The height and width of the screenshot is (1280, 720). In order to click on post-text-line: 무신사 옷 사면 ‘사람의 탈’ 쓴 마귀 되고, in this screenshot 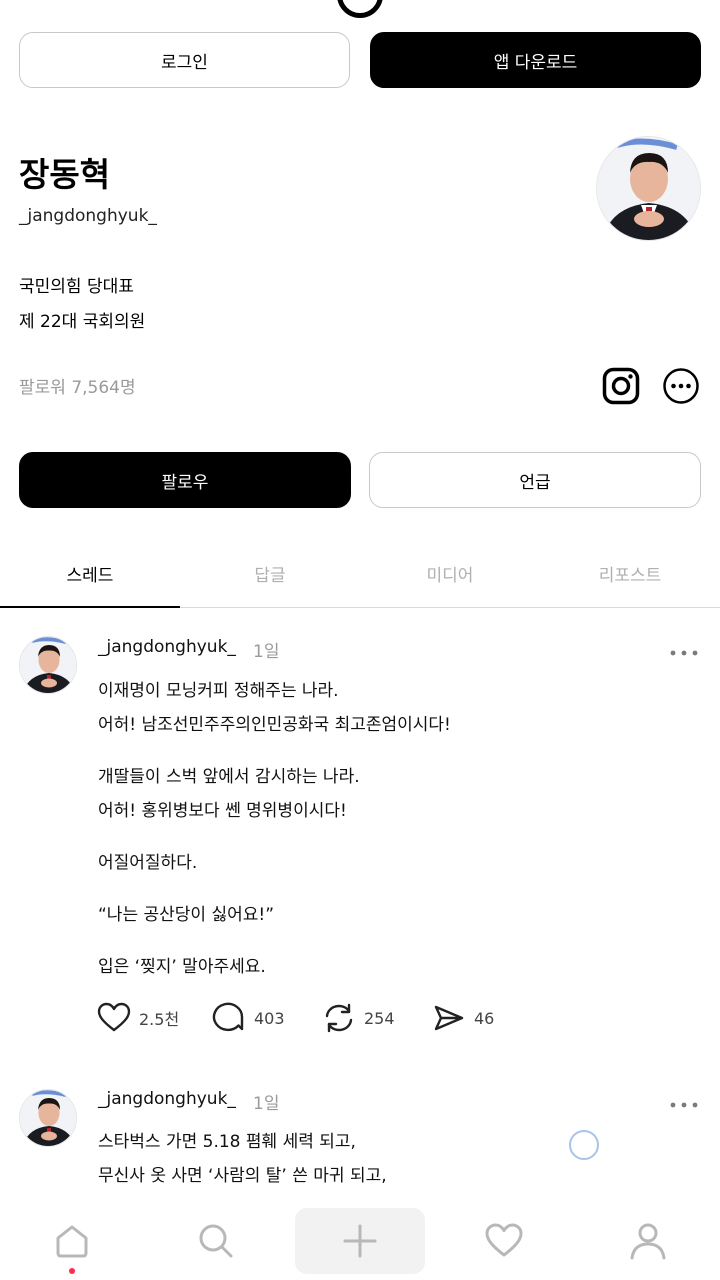, I will do `click(242, 1176)`.